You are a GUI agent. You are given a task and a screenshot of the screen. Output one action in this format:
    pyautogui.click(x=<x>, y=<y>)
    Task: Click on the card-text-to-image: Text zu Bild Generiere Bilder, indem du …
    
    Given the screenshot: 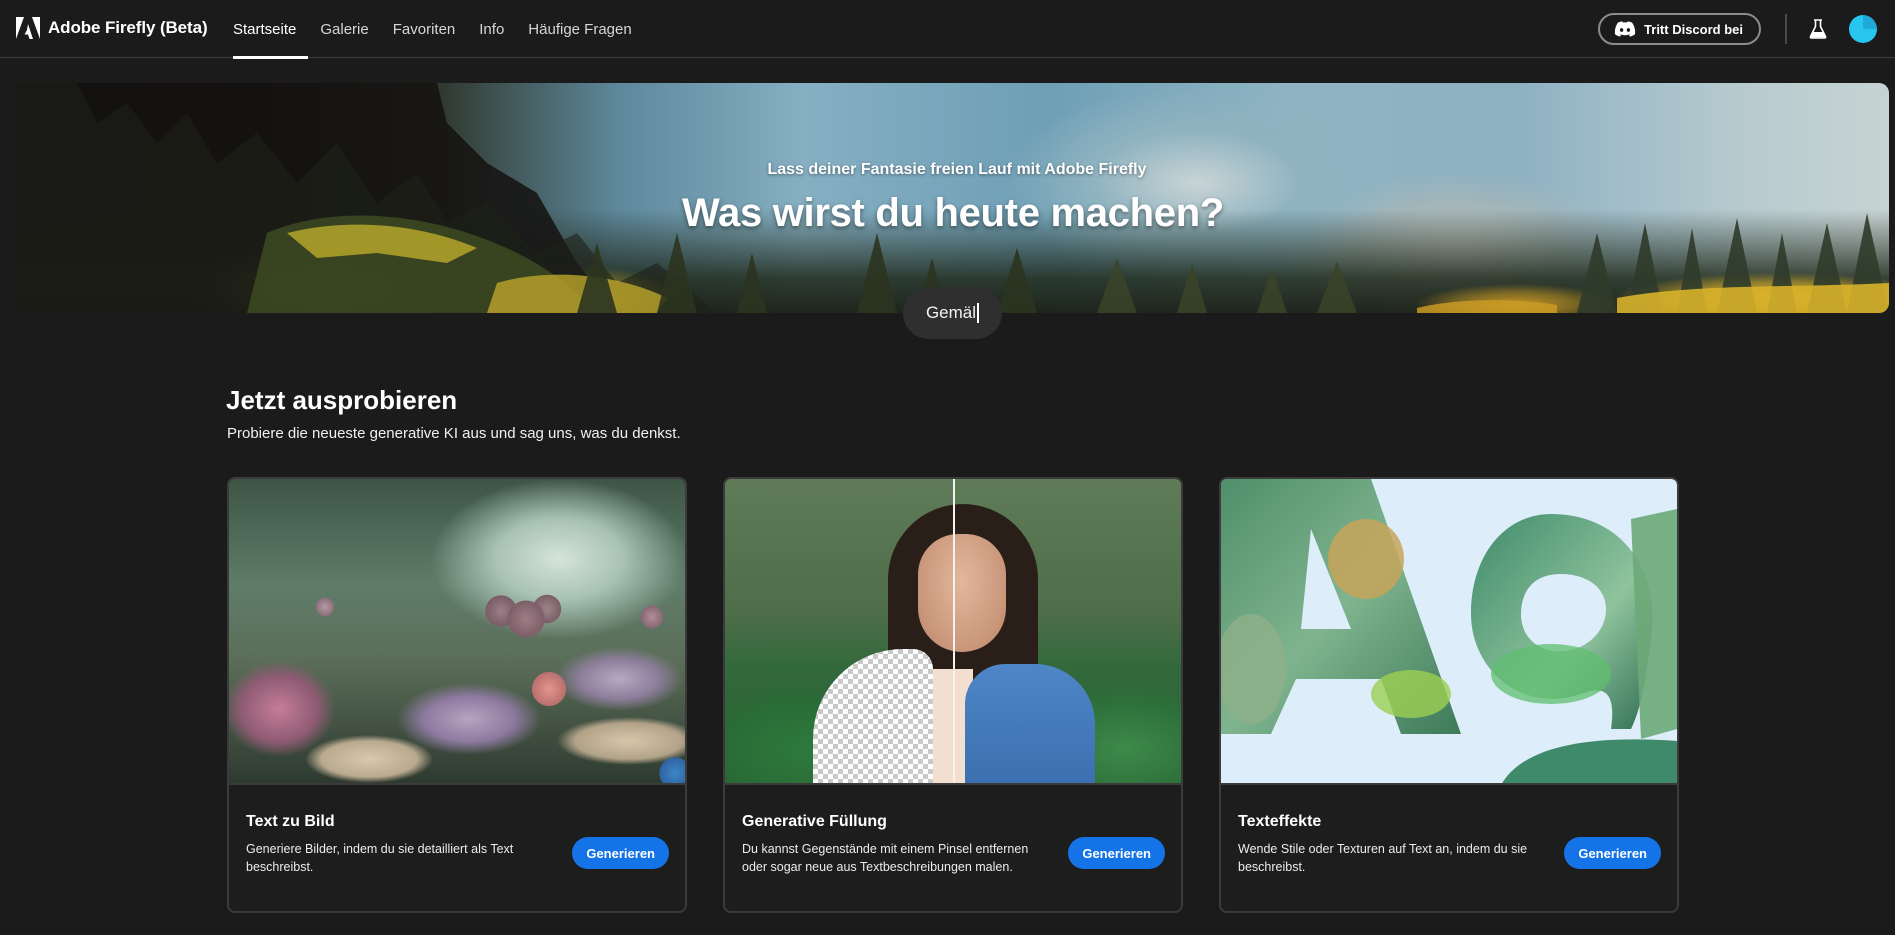 What is the action you would take?
    pyautogui.click(x=457, y=695)
    